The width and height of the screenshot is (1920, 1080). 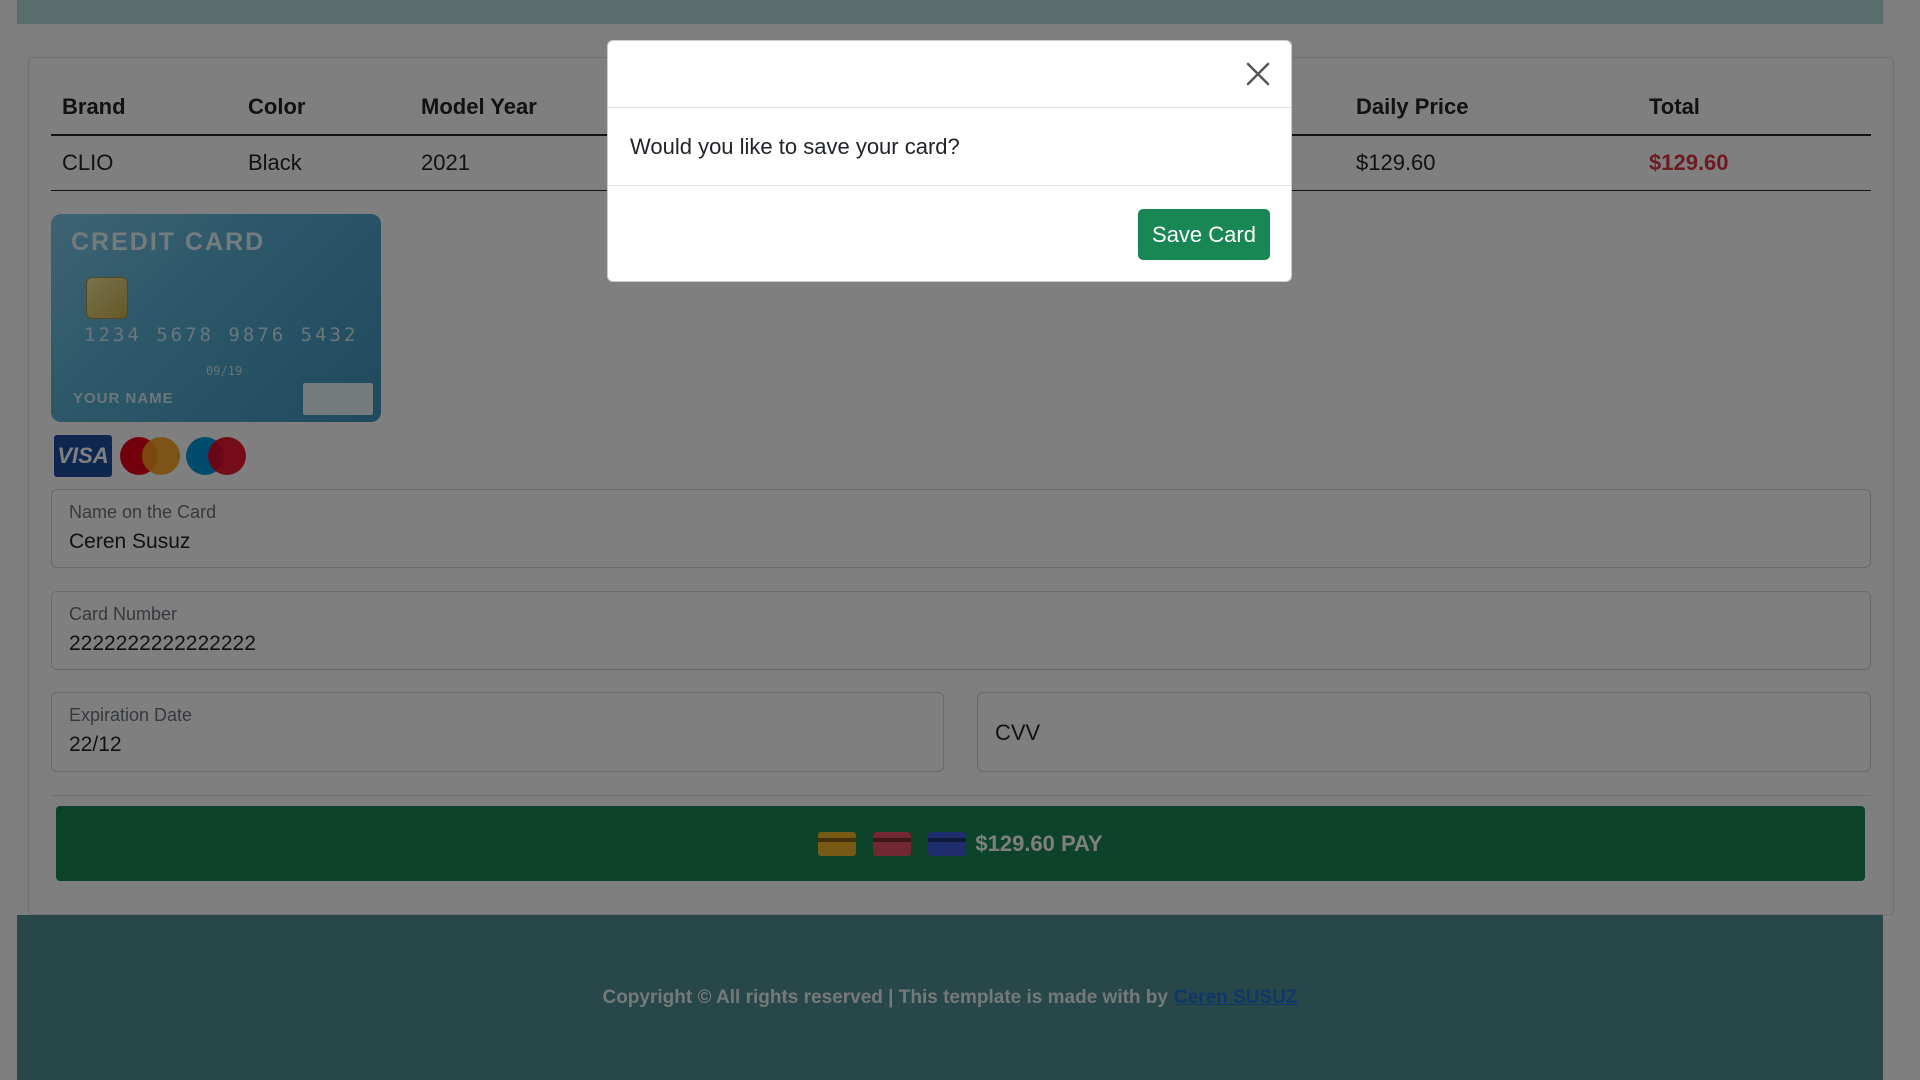 What do you see at coordinates (949, 233) in the screenshot?
I see `modal-footer: Save Card` at bounding box center [949, 233].